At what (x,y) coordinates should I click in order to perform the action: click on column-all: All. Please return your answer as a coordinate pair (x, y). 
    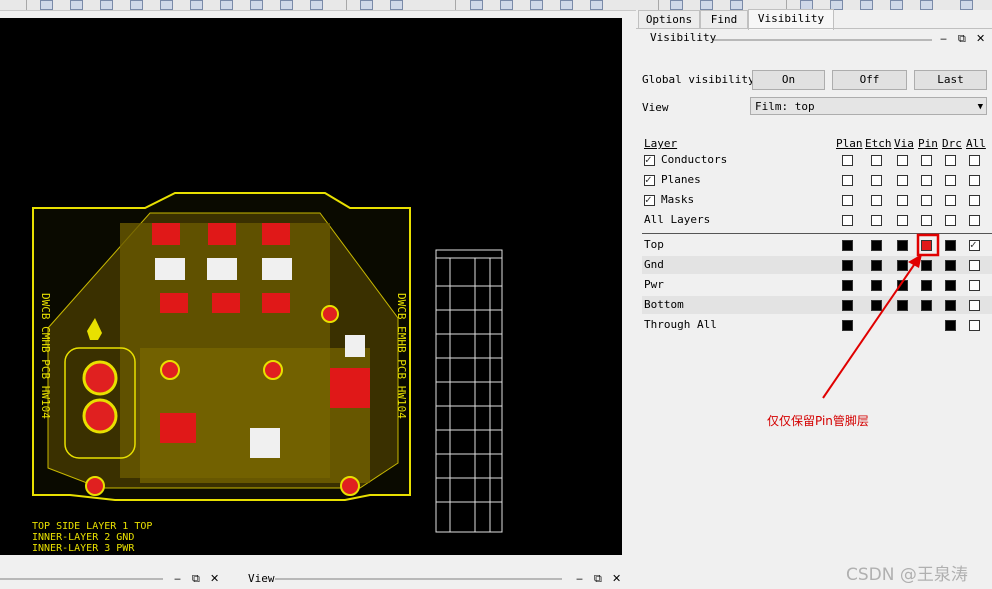
    Looking at the image, I should click on (976, 143).